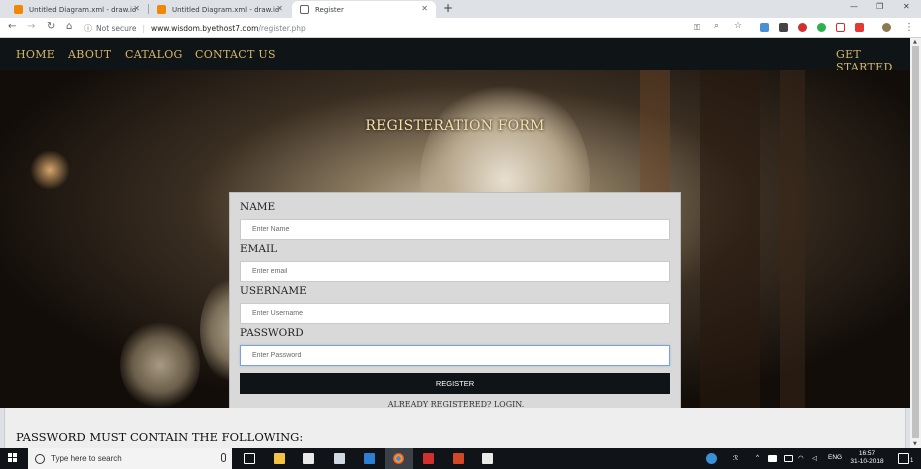  I want to click on username-input, so click(455, 313).